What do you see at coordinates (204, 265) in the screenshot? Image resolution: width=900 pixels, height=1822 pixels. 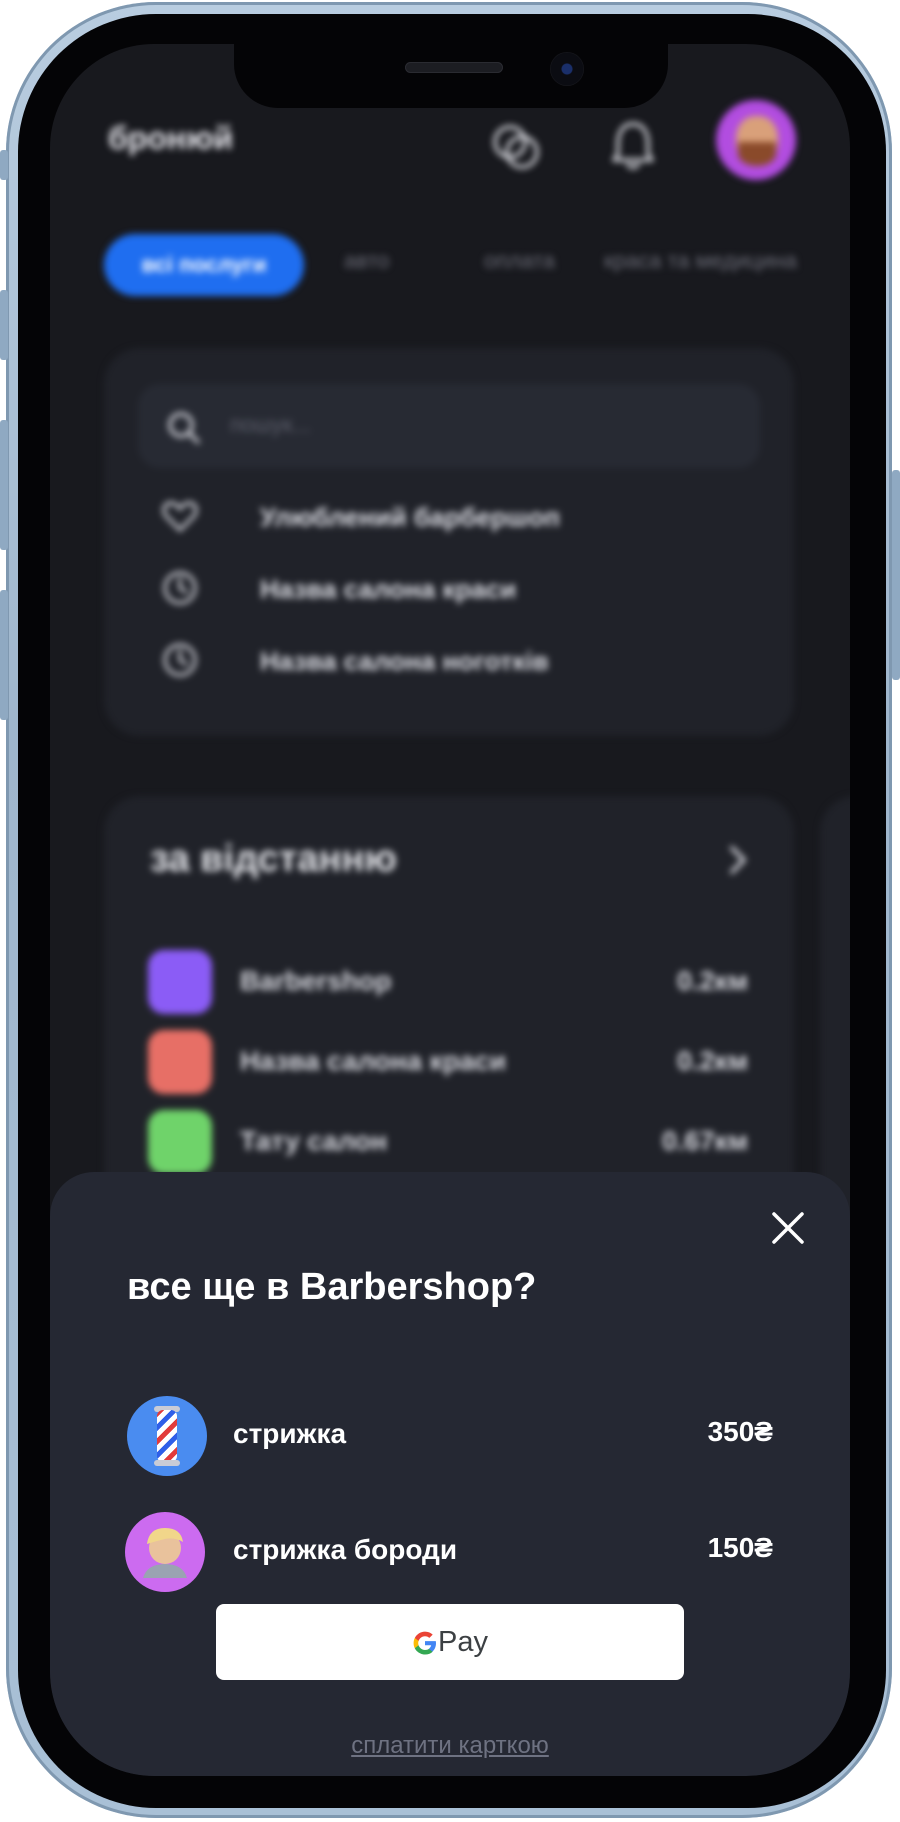 I see `tab-all-services: всі послуги` at bounding box center [204, 265].